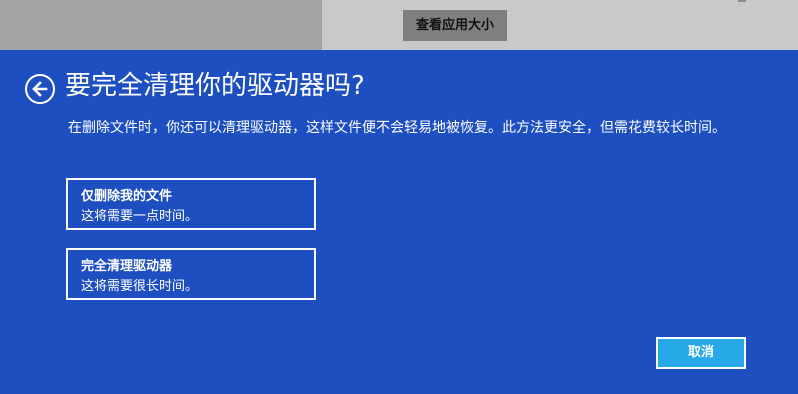 This screenshot has width=798, height=394. I want to click on option-fully-clean-drive: 完全清理驱动器 这将需要很长时间。, so click(191, 274).